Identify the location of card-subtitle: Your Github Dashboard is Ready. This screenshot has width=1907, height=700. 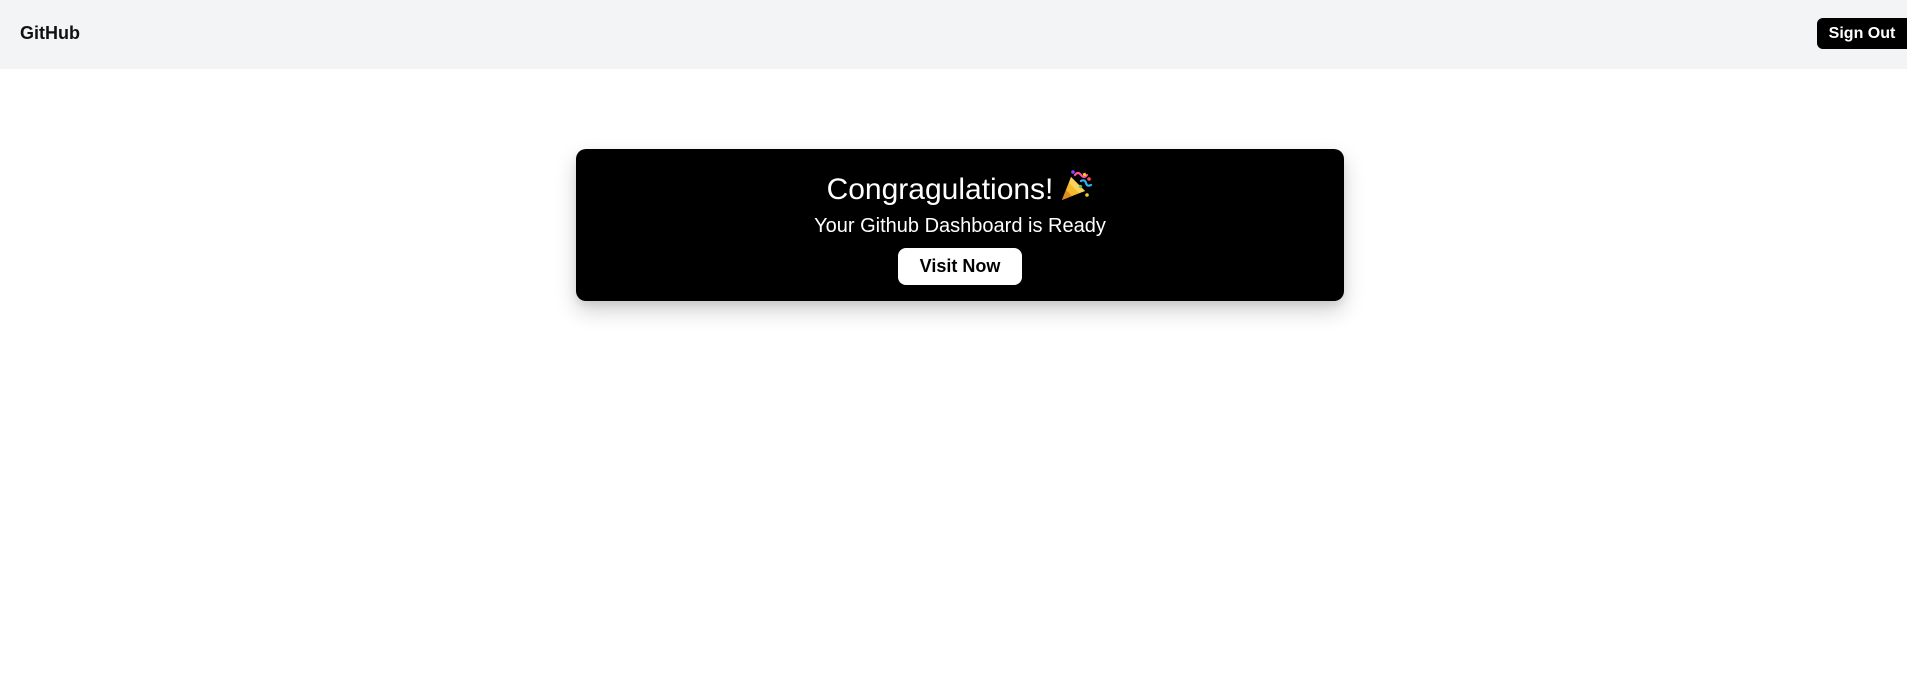
(960, 226).